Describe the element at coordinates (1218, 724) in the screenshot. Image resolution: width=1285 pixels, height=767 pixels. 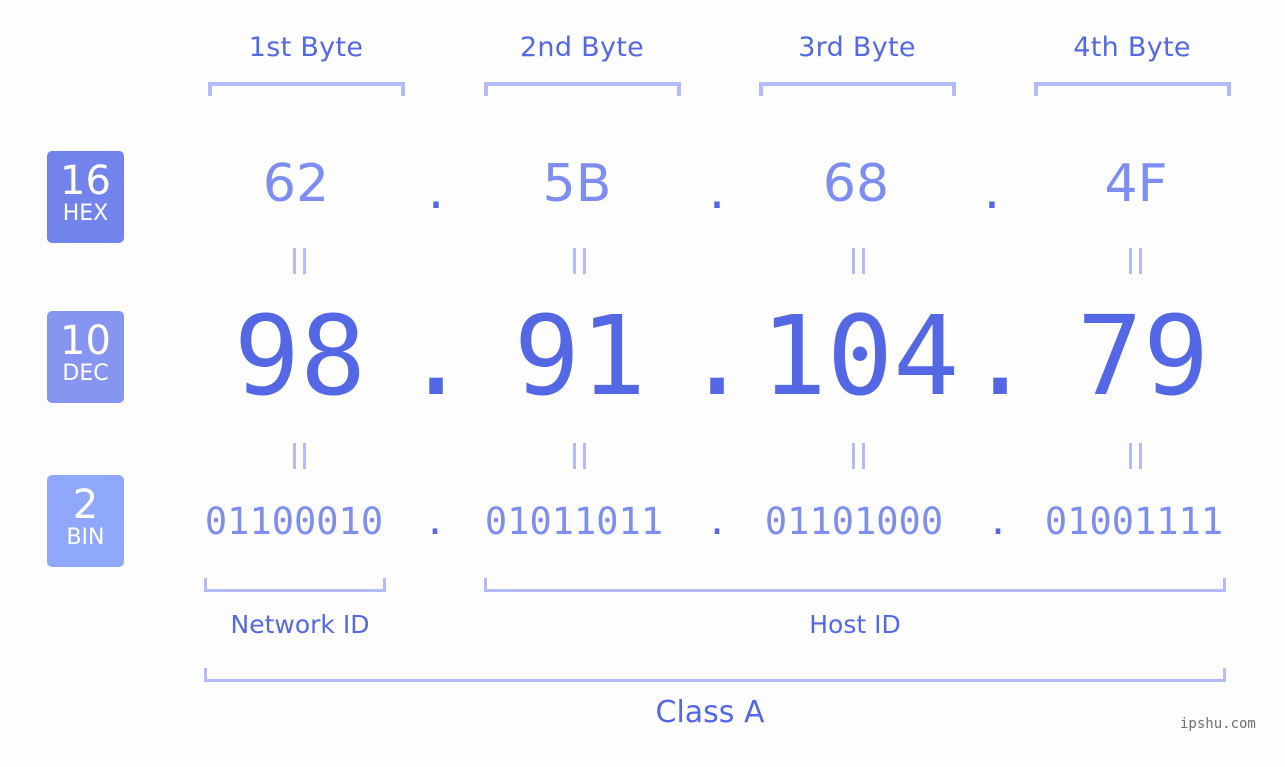
I see `watermark: ipshu.com` at that location.